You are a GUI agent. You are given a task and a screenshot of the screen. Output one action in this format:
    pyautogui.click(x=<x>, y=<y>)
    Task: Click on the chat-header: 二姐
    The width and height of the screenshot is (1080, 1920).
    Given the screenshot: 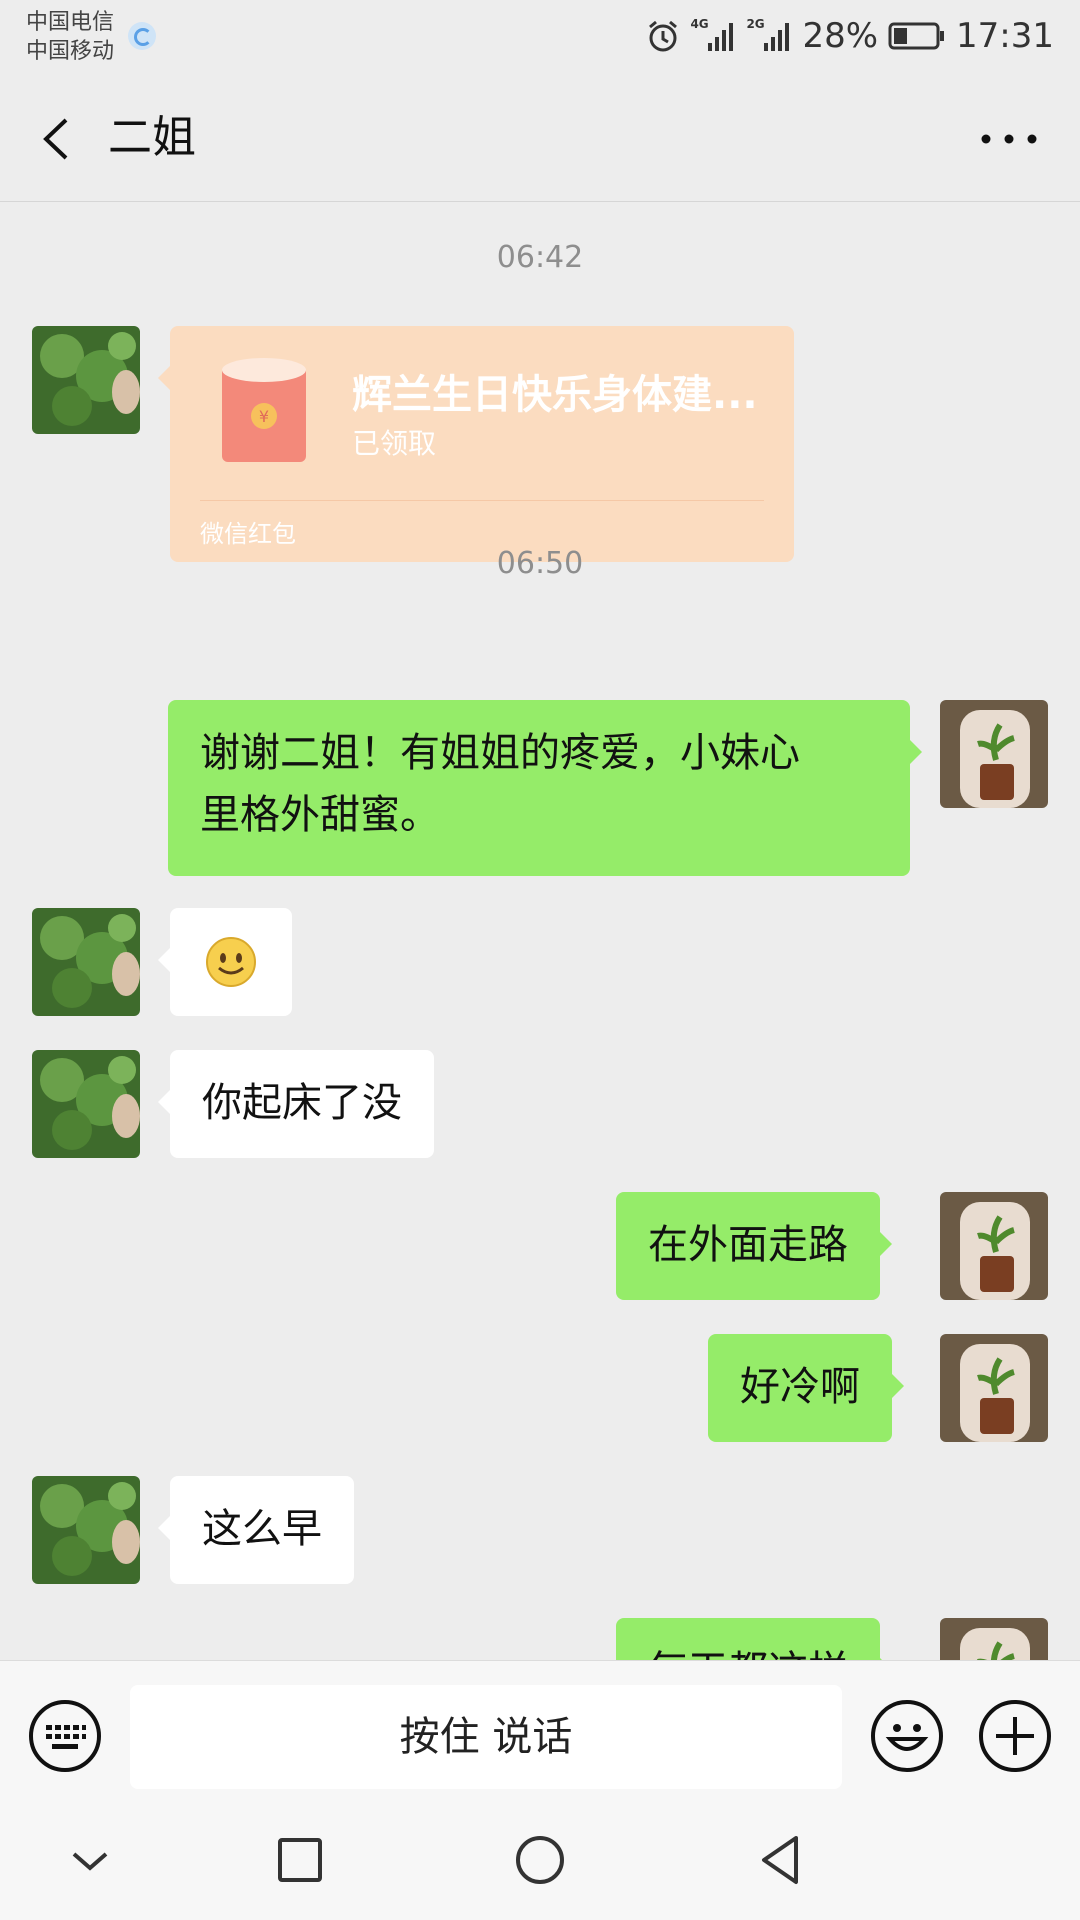 What is the action you would take?
    pyautogui.click(x=540, y=139)
    